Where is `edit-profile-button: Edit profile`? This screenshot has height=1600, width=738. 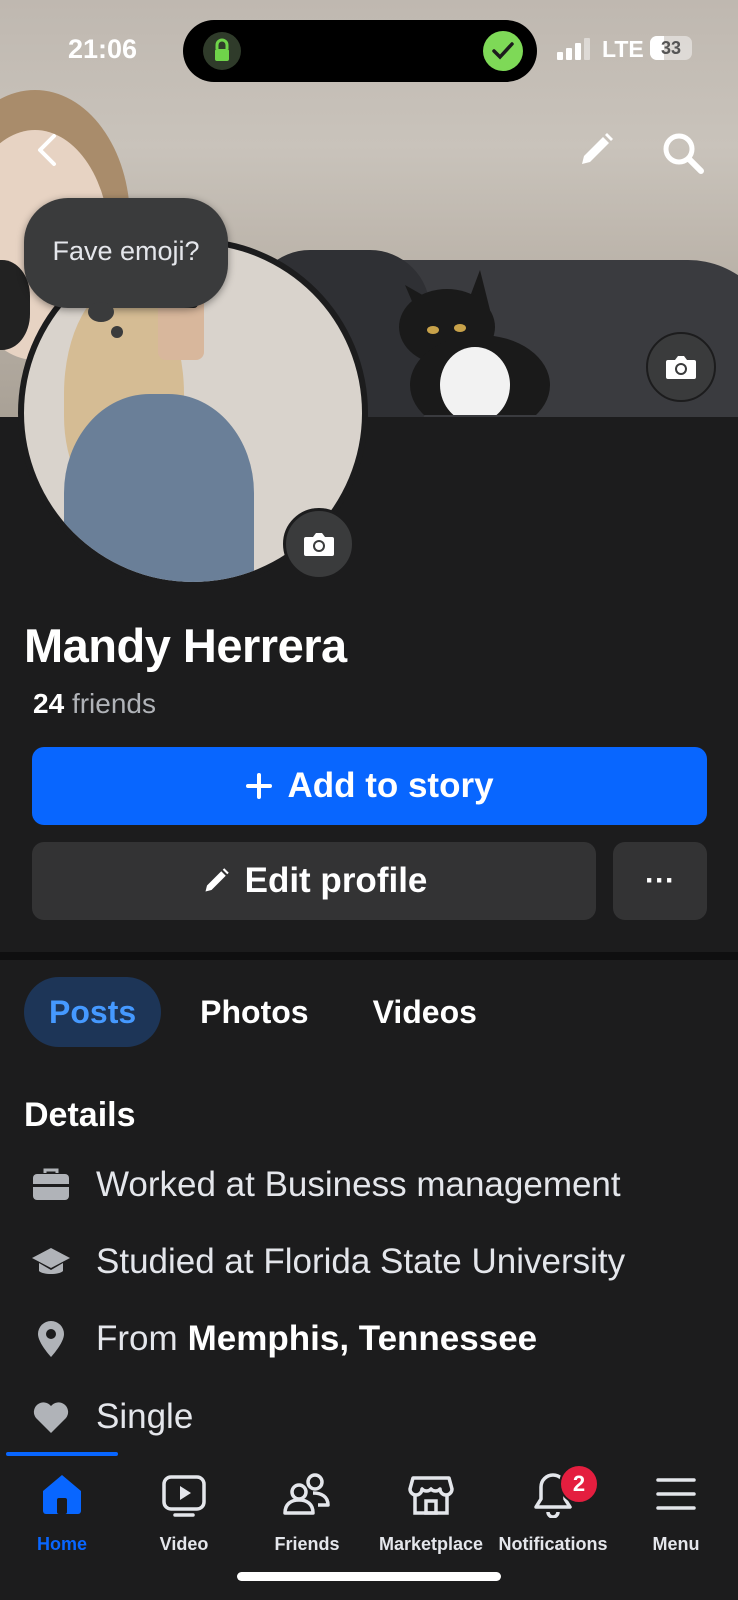 edit-profile-button: Edit profile is located at coordinates (314, 881).